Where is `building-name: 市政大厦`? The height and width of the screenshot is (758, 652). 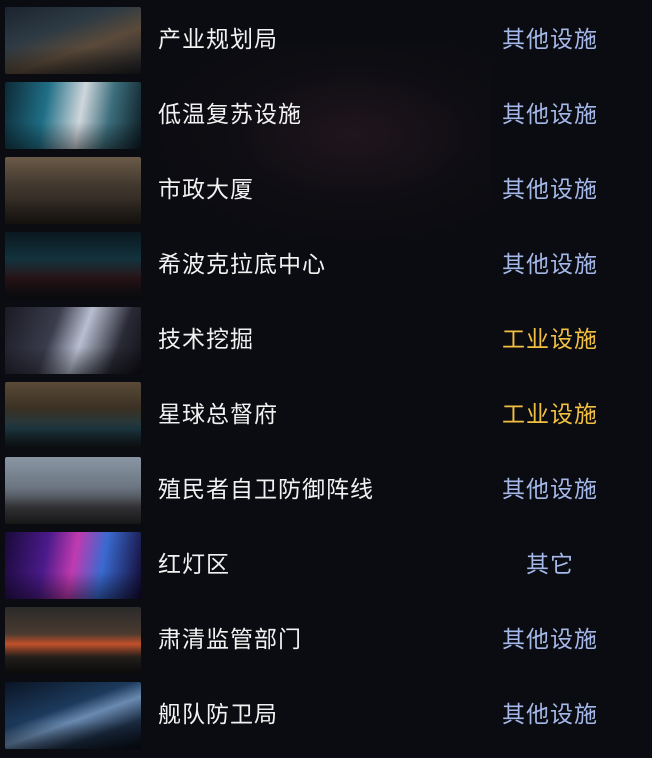 building-name: 市政大厦 is located at coordinates (206, 190).